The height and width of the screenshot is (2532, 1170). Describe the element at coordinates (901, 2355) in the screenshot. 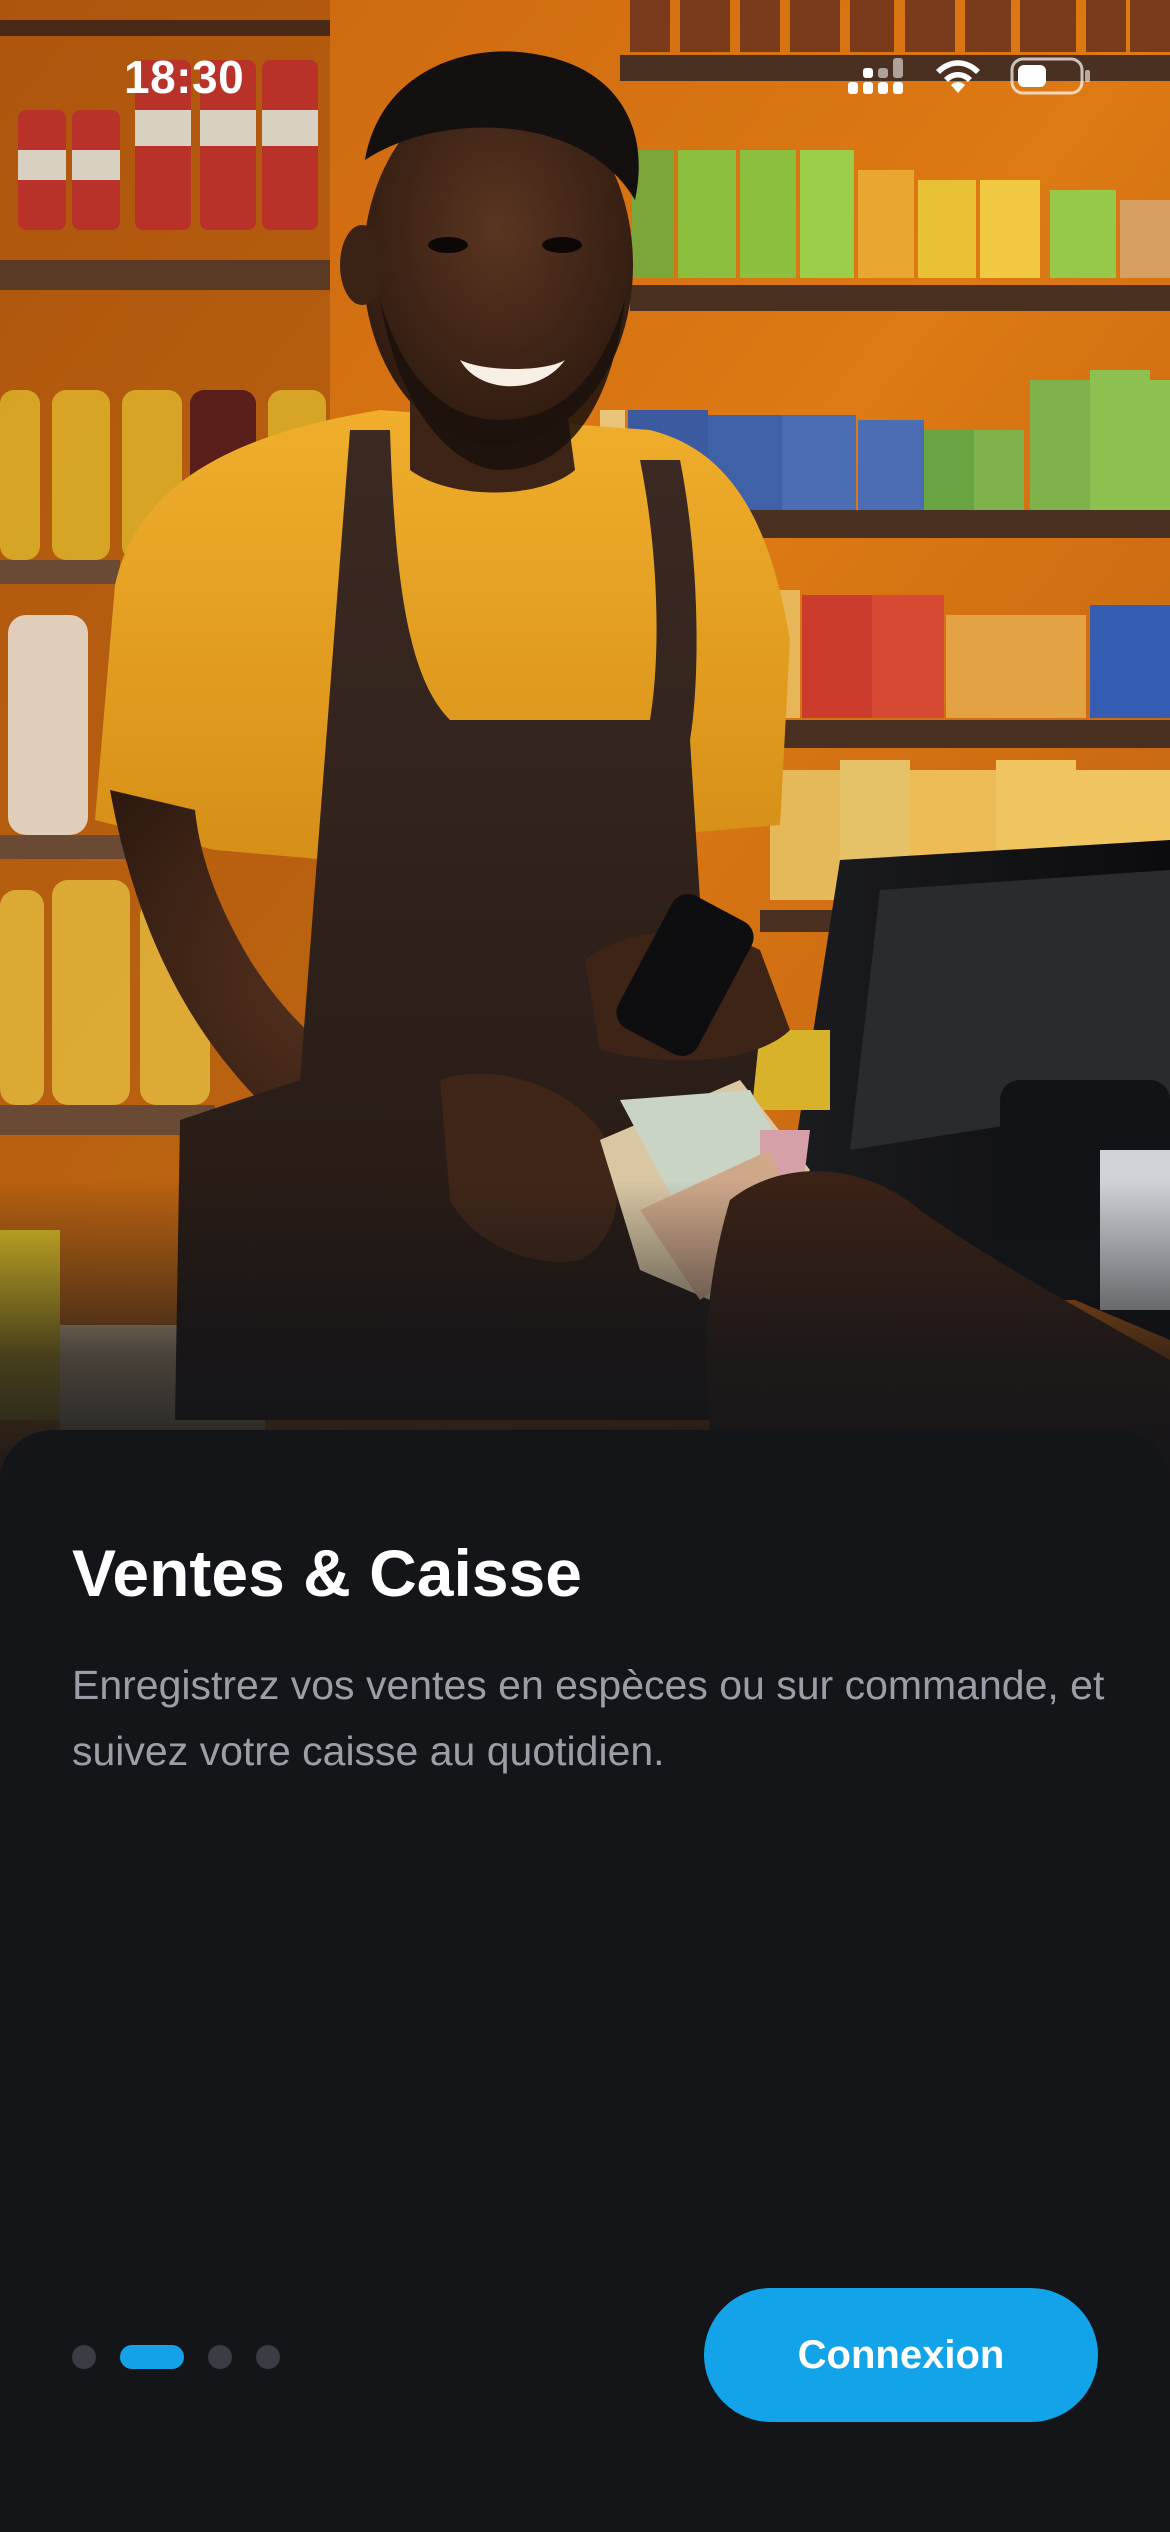

I see `login-button: Connexion` at that location.